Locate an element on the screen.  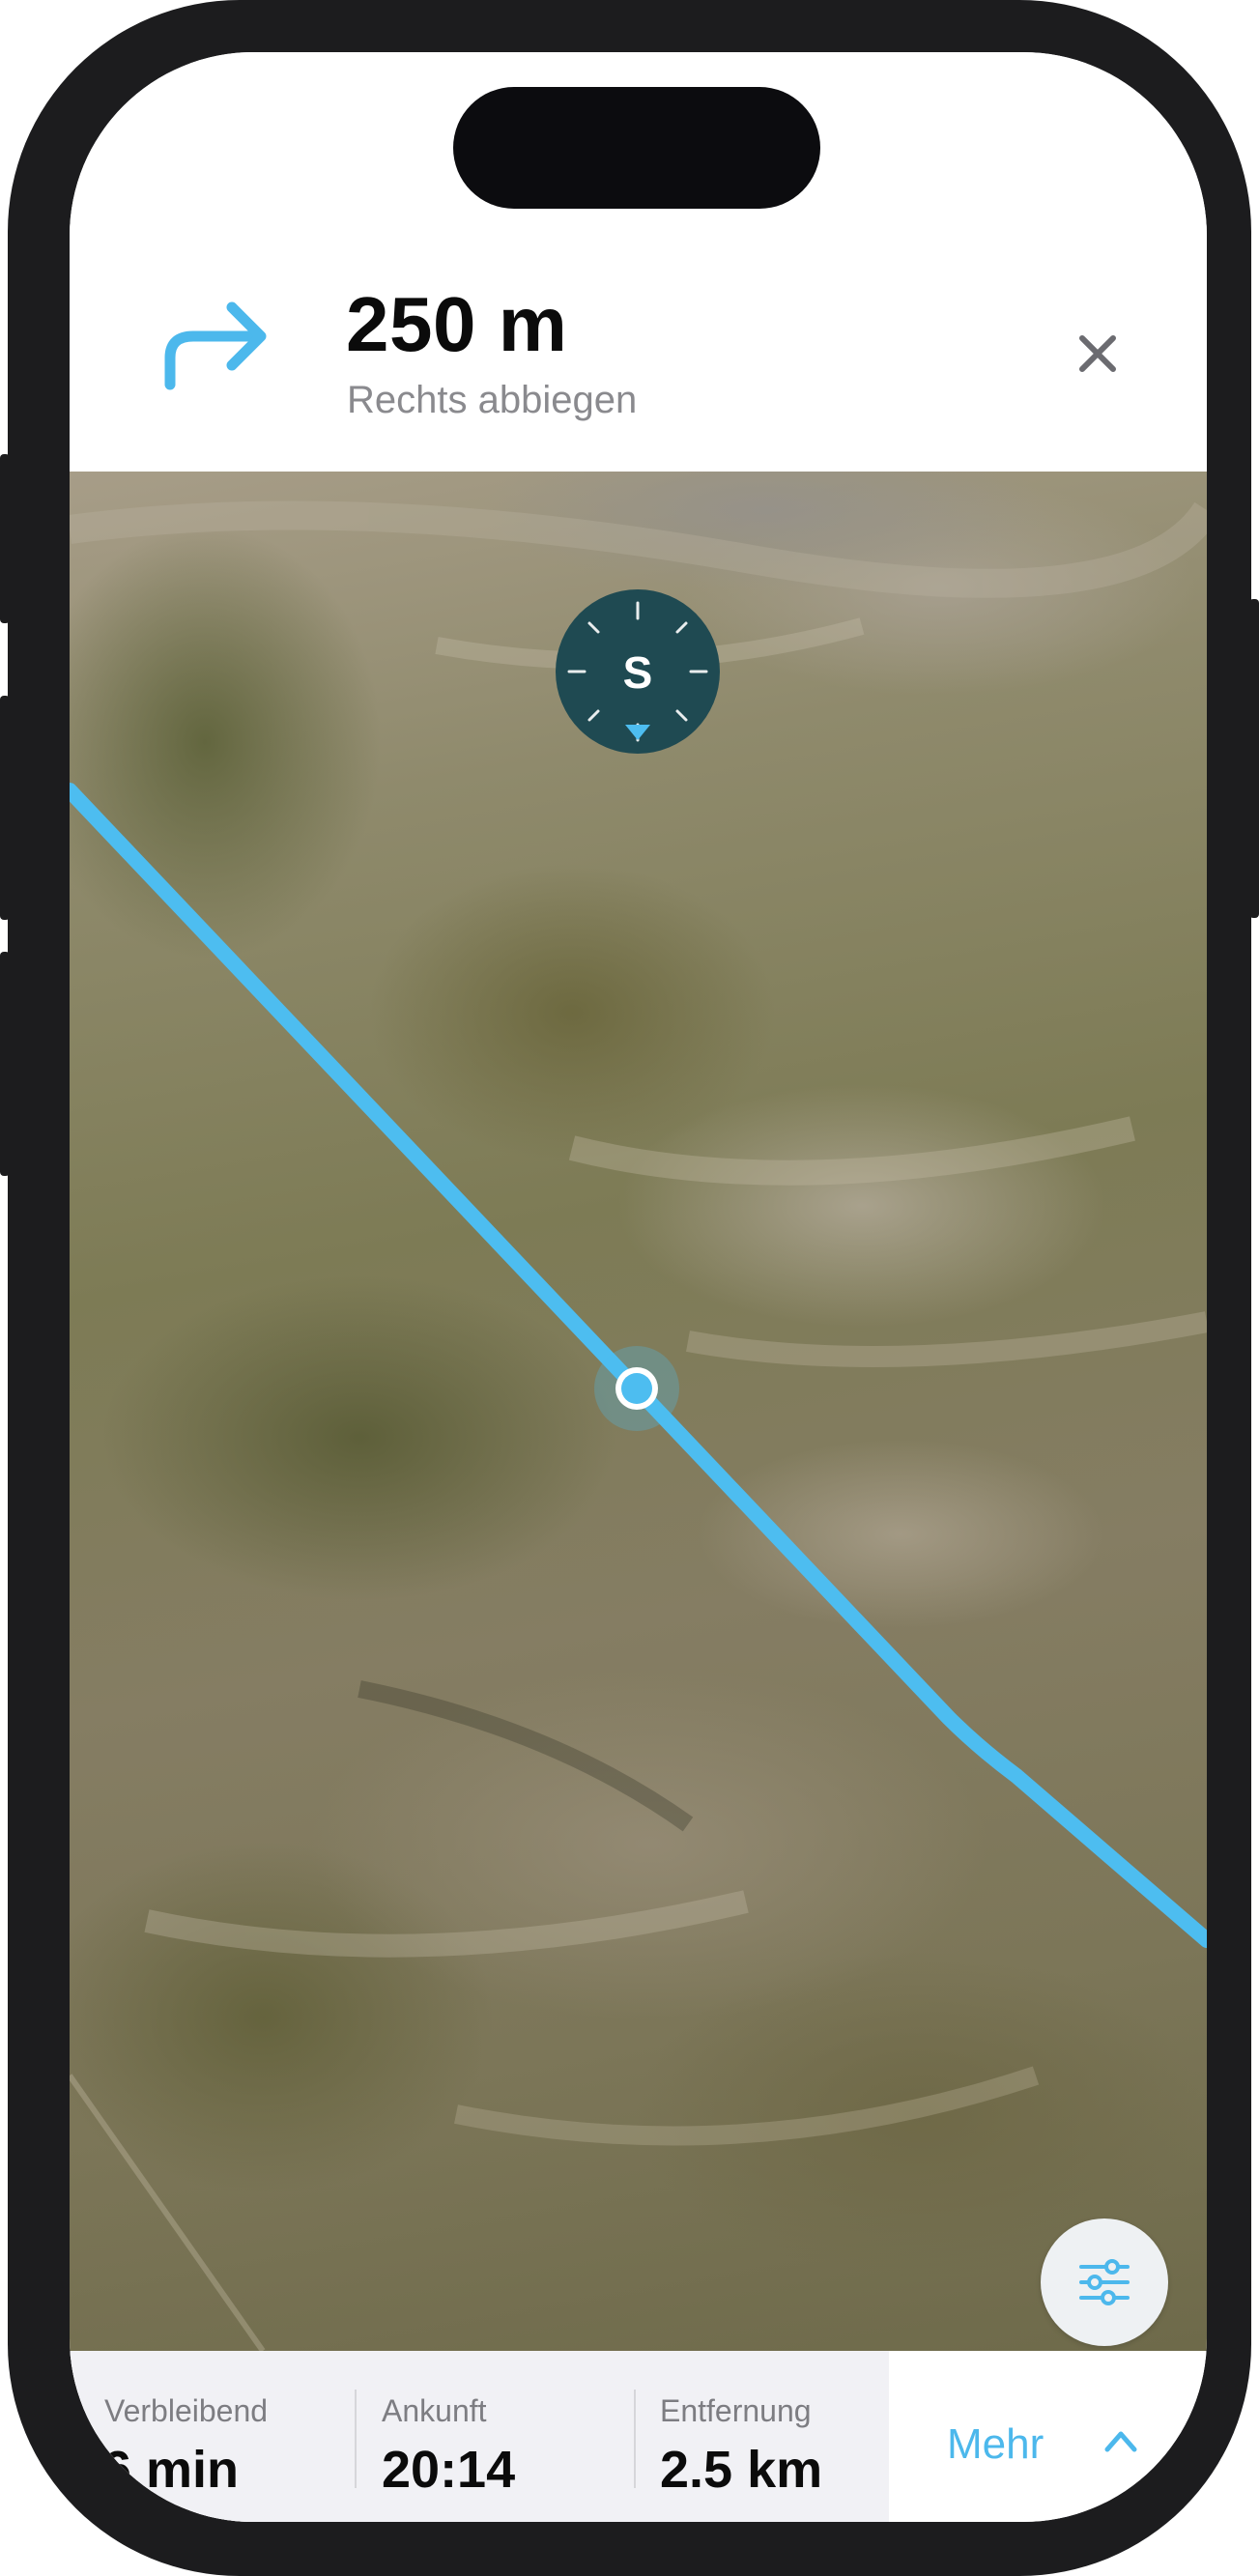
stat-label: Verbleibend is located at coordinates (186, 2410).